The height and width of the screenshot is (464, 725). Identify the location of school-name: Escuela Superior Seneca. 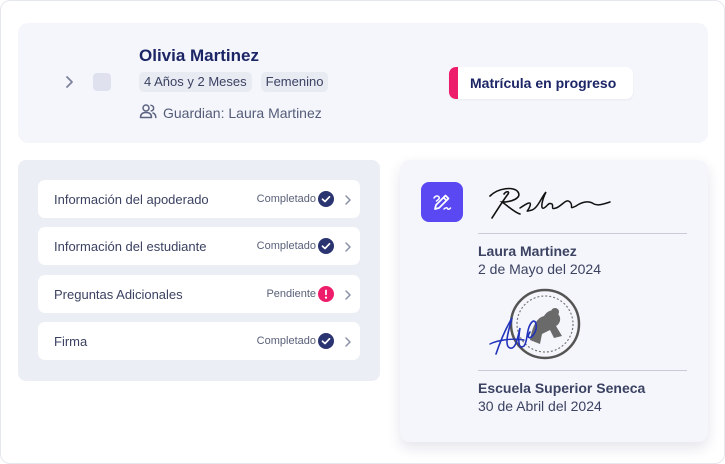
(562, 388).